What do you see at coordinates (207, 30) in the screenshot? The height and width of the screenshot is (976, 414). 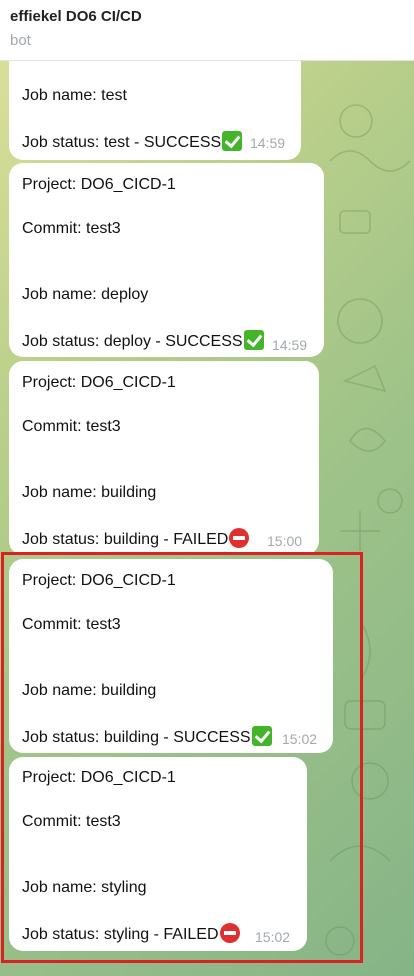 I see `chat-header: effiekel DO6 CI/CD bot` at bounding box center [207, 30].